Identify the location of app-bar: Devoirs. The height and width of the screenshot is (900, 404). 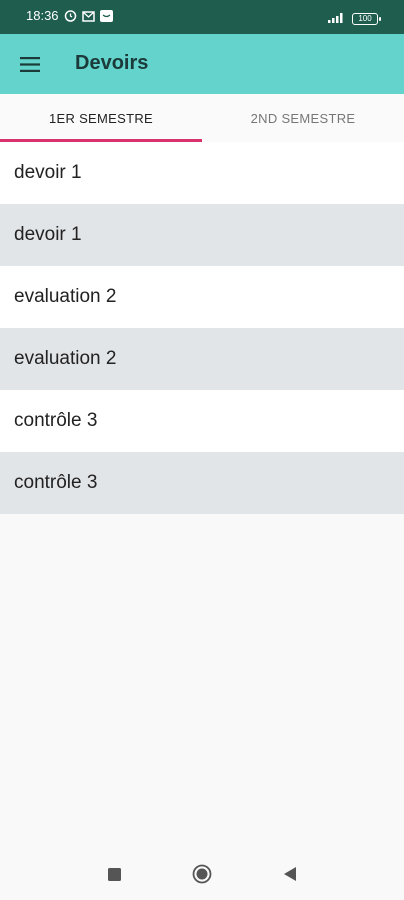
(202, 64).